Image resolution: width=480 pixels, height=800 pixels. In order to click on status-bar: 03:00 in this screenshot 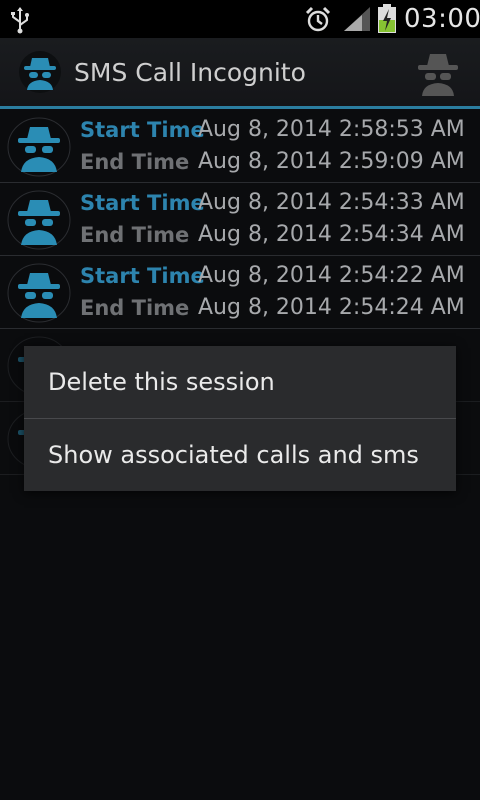, I will do `click(240, 19)`.